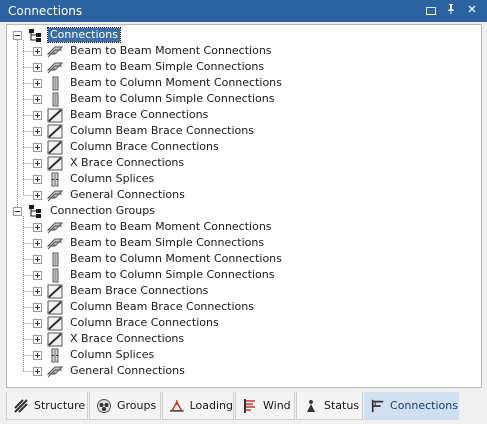 The image size is (487, 424). I want to click on connections-icon, so click(377, 405).